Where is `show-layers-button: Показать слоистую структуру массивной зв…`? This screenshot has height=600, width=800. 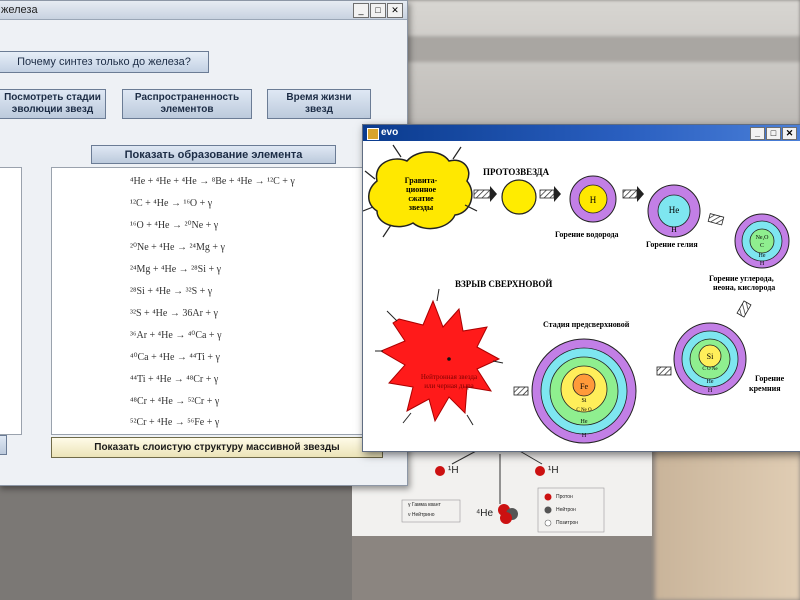 show-layers-button: Показать слоистую структуру массивной зв… is located at coordinates (217, 447).